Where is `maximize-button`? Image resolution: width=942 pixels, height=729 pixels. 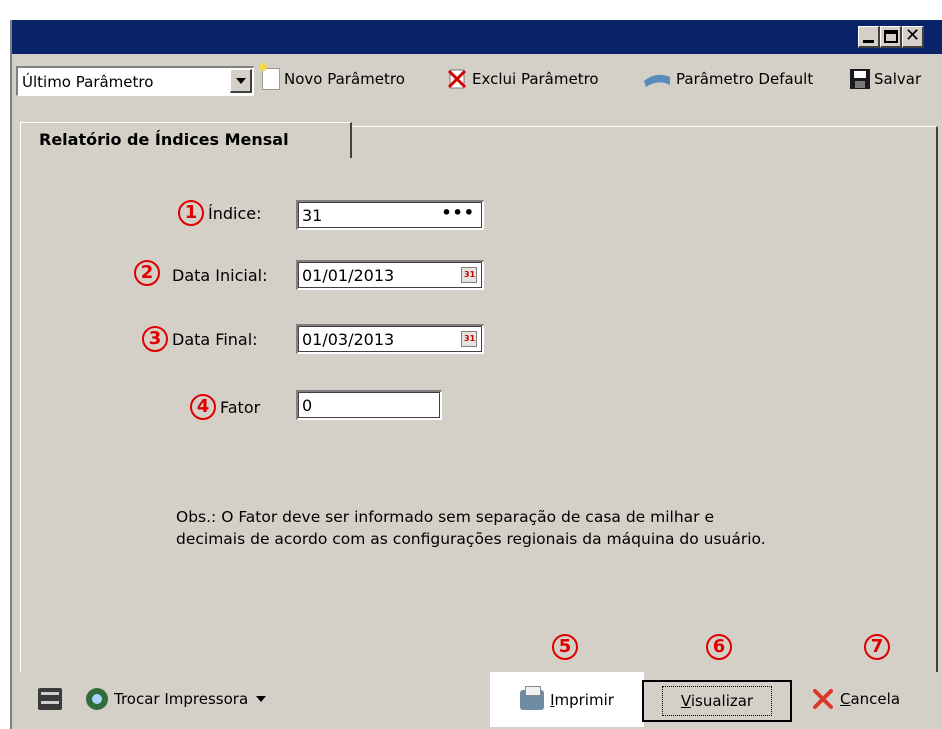
maximize-button is located at coordinates (891, 37).